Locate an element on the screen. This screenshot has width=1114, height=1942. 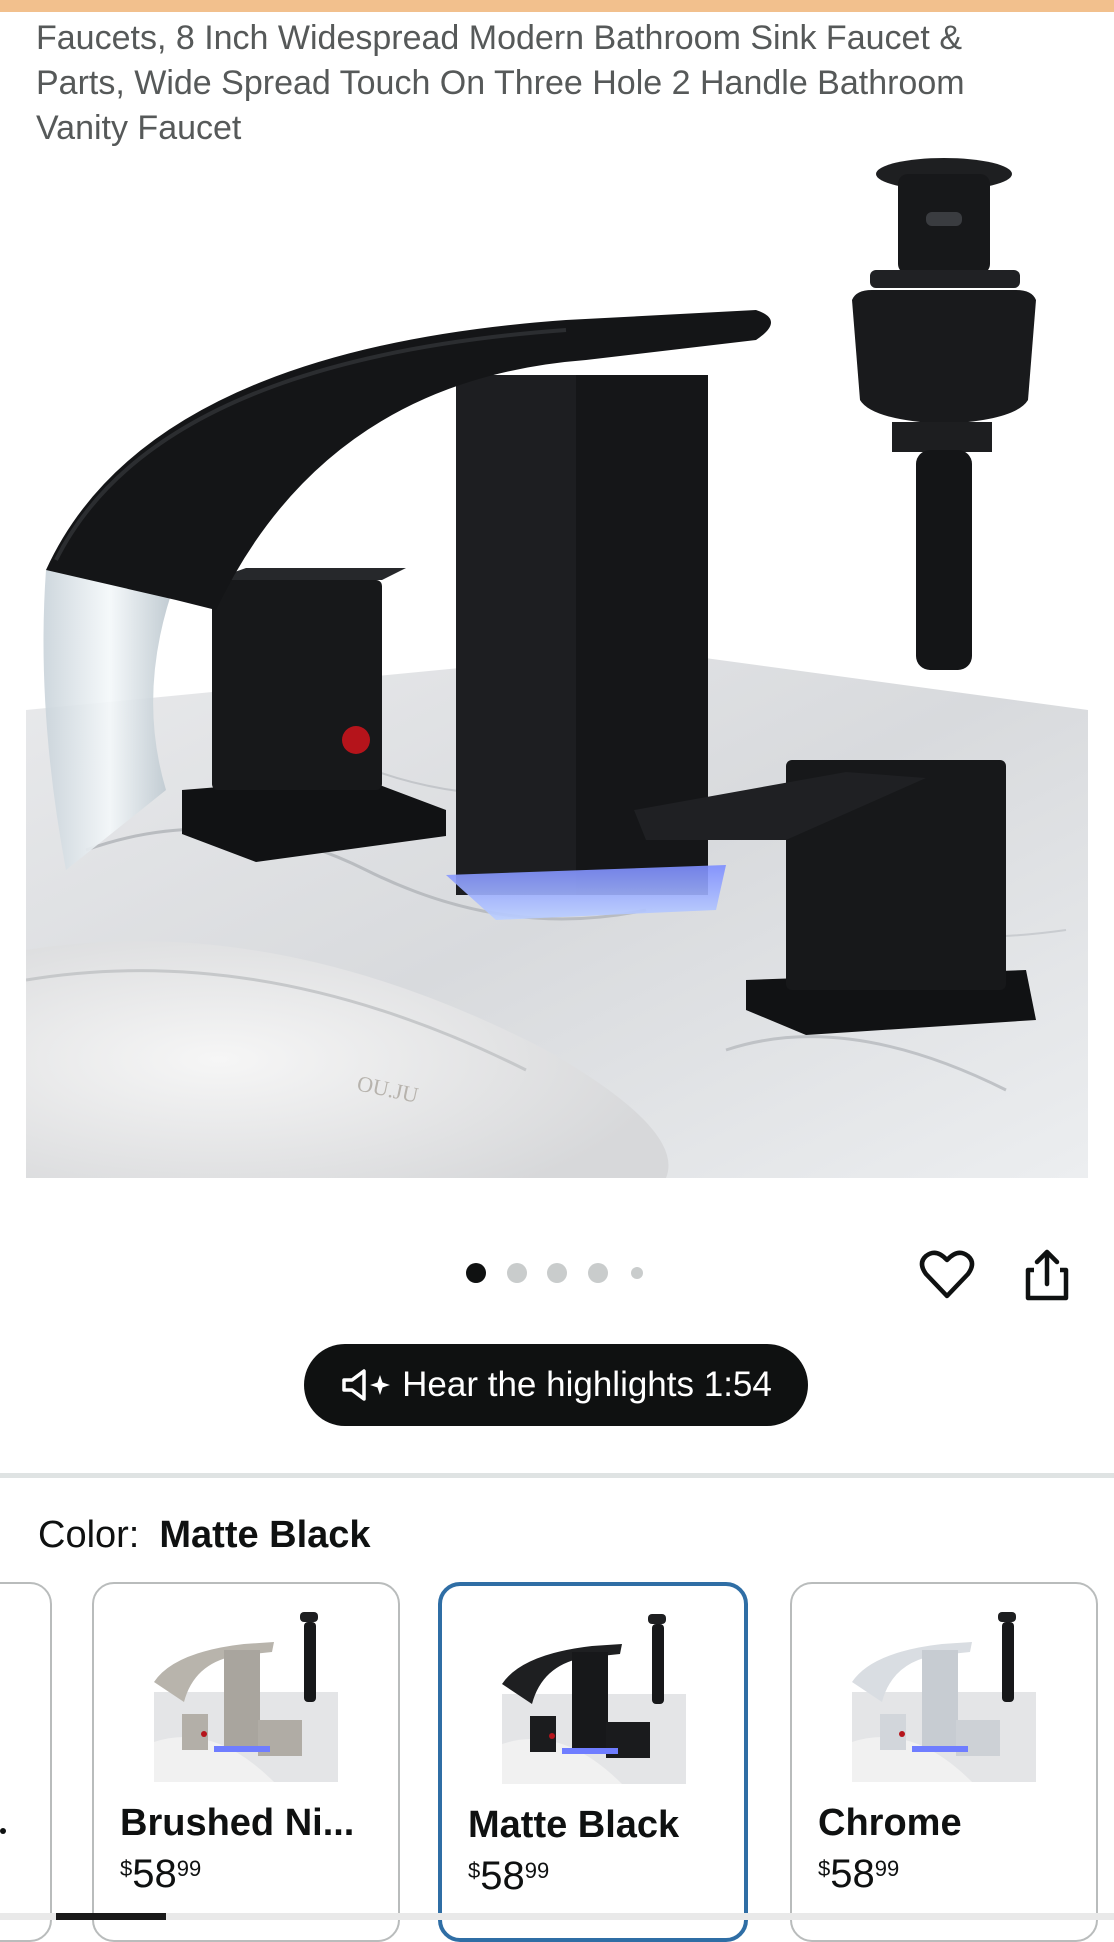
color-option-name: Matte Black is located at coordinates (574, 1825).